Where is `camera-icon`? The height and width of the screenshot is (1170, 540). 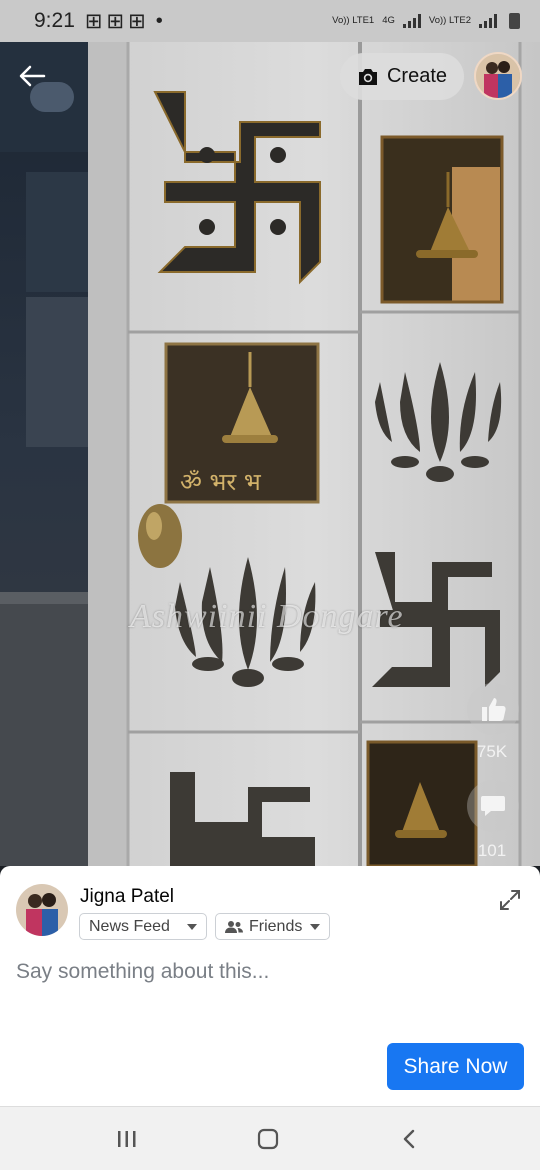
camera-icon is located at coordinates (367, 76).